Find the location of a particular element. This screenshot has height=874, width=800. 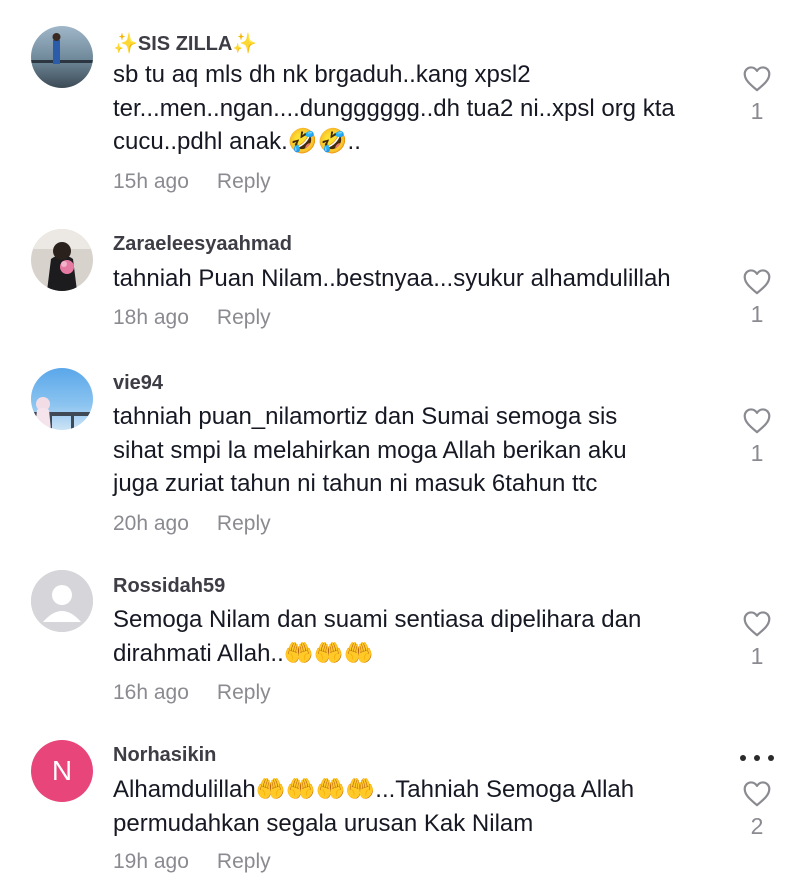

comment-text-line: Alhamdulillah🤲🤲🤲🤲...Tahniah Semoga Allah is located at coordinates (374, 789).